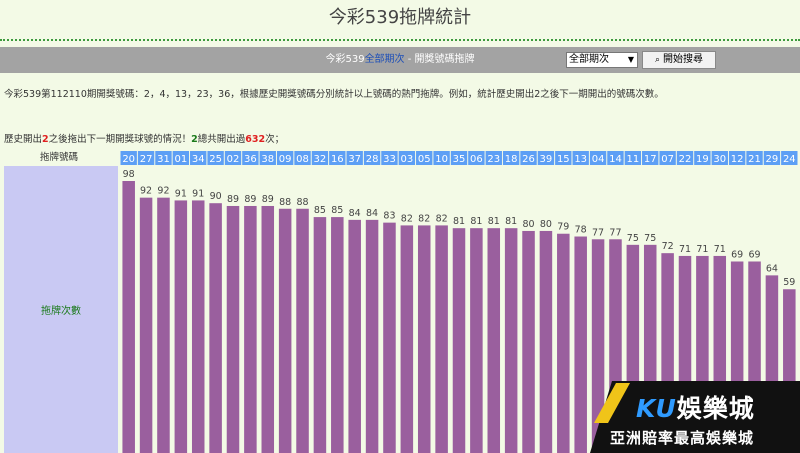  I want to click on tick-label: 34, so click(198, 159).